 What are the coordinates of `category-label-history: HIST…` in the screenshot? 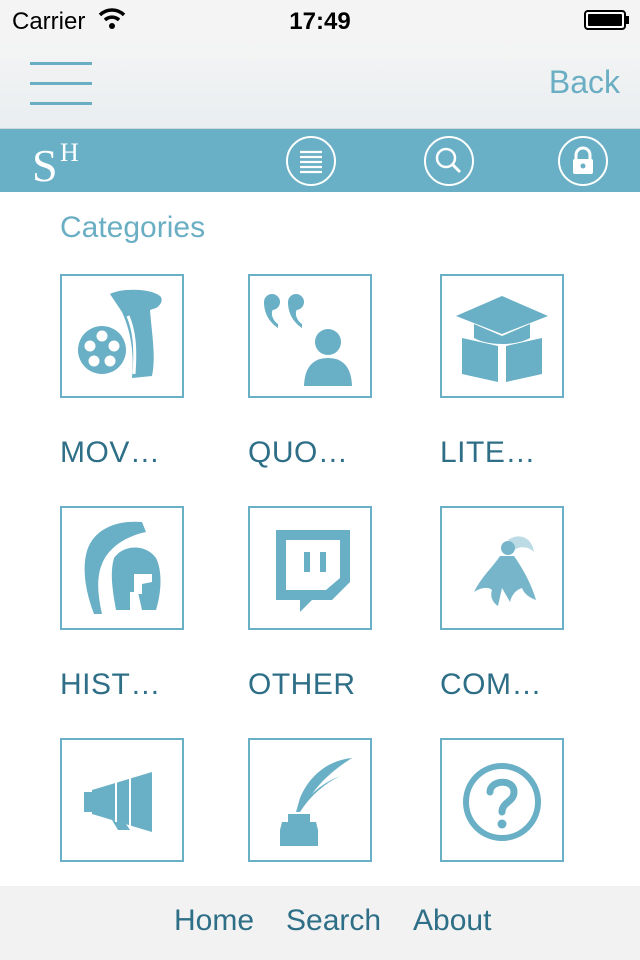 It's located at (110, 684).